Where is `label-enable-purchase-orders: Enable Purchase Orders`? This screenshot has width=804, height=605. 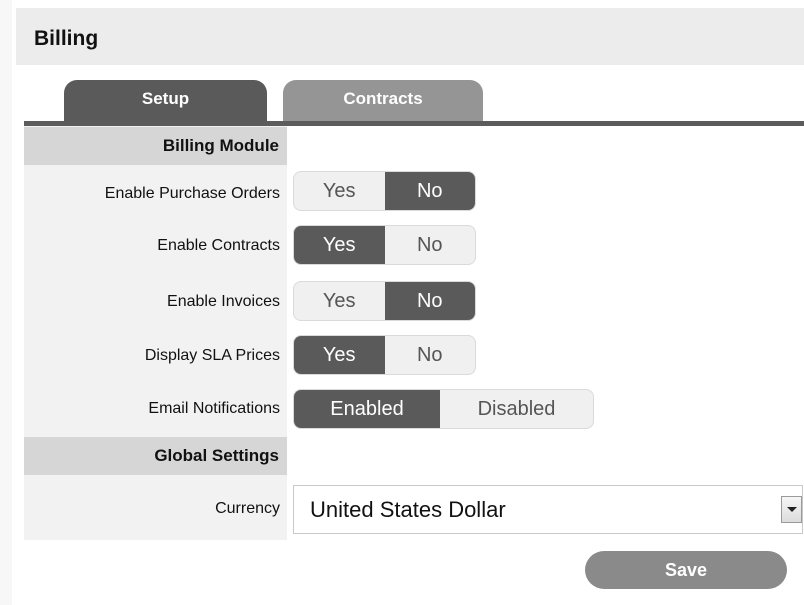 label-enable-purchase-orders: Enable Purchase Orders is located at coordinates (192, 193).